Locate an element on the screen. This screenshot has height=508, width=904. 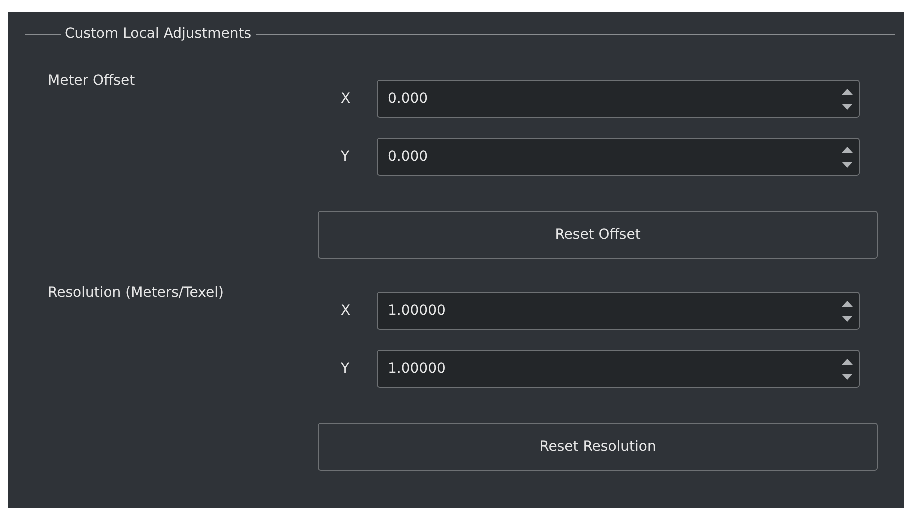
section-label: Resolution (Meters/Texel) is located at coordinates (136, 293).